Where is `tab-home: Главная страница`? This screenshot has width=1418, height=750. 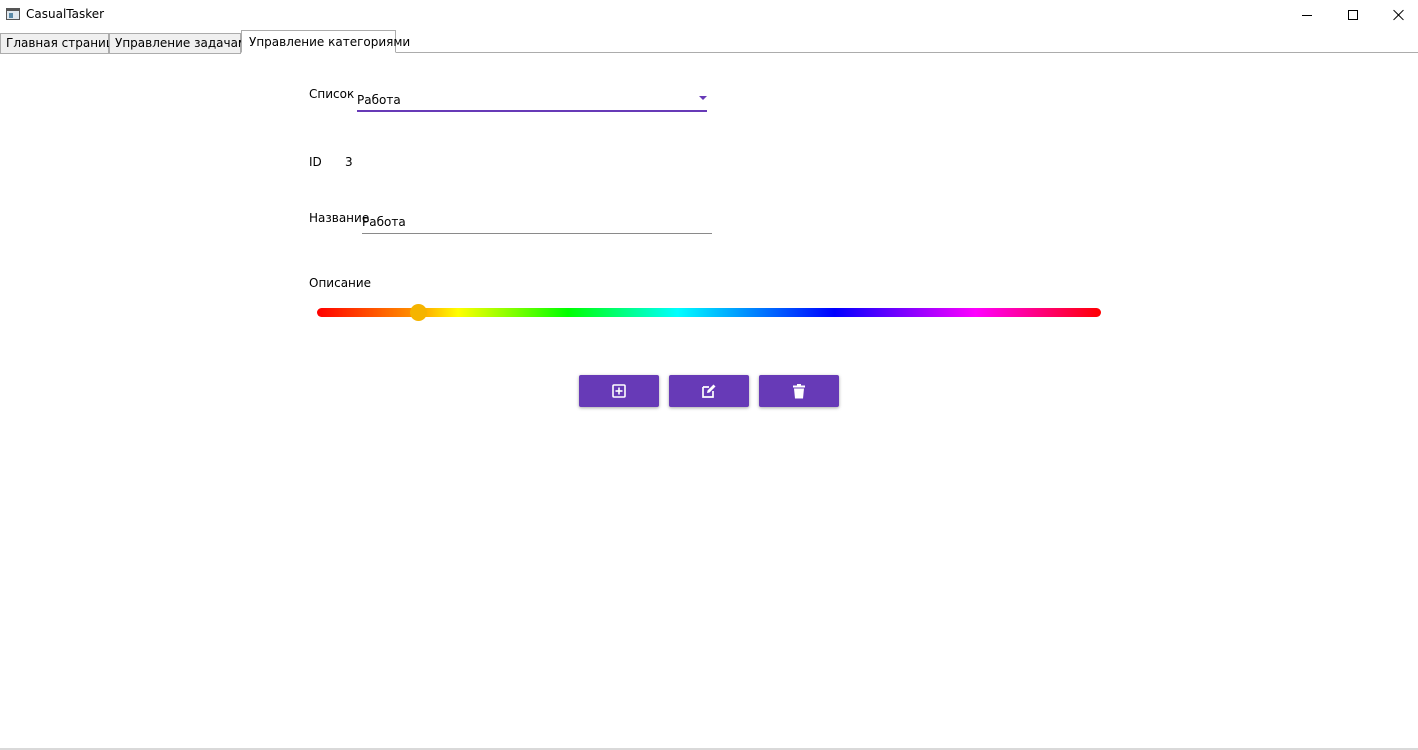
tab-home: Главная страница is located at coordinates (60, 43).